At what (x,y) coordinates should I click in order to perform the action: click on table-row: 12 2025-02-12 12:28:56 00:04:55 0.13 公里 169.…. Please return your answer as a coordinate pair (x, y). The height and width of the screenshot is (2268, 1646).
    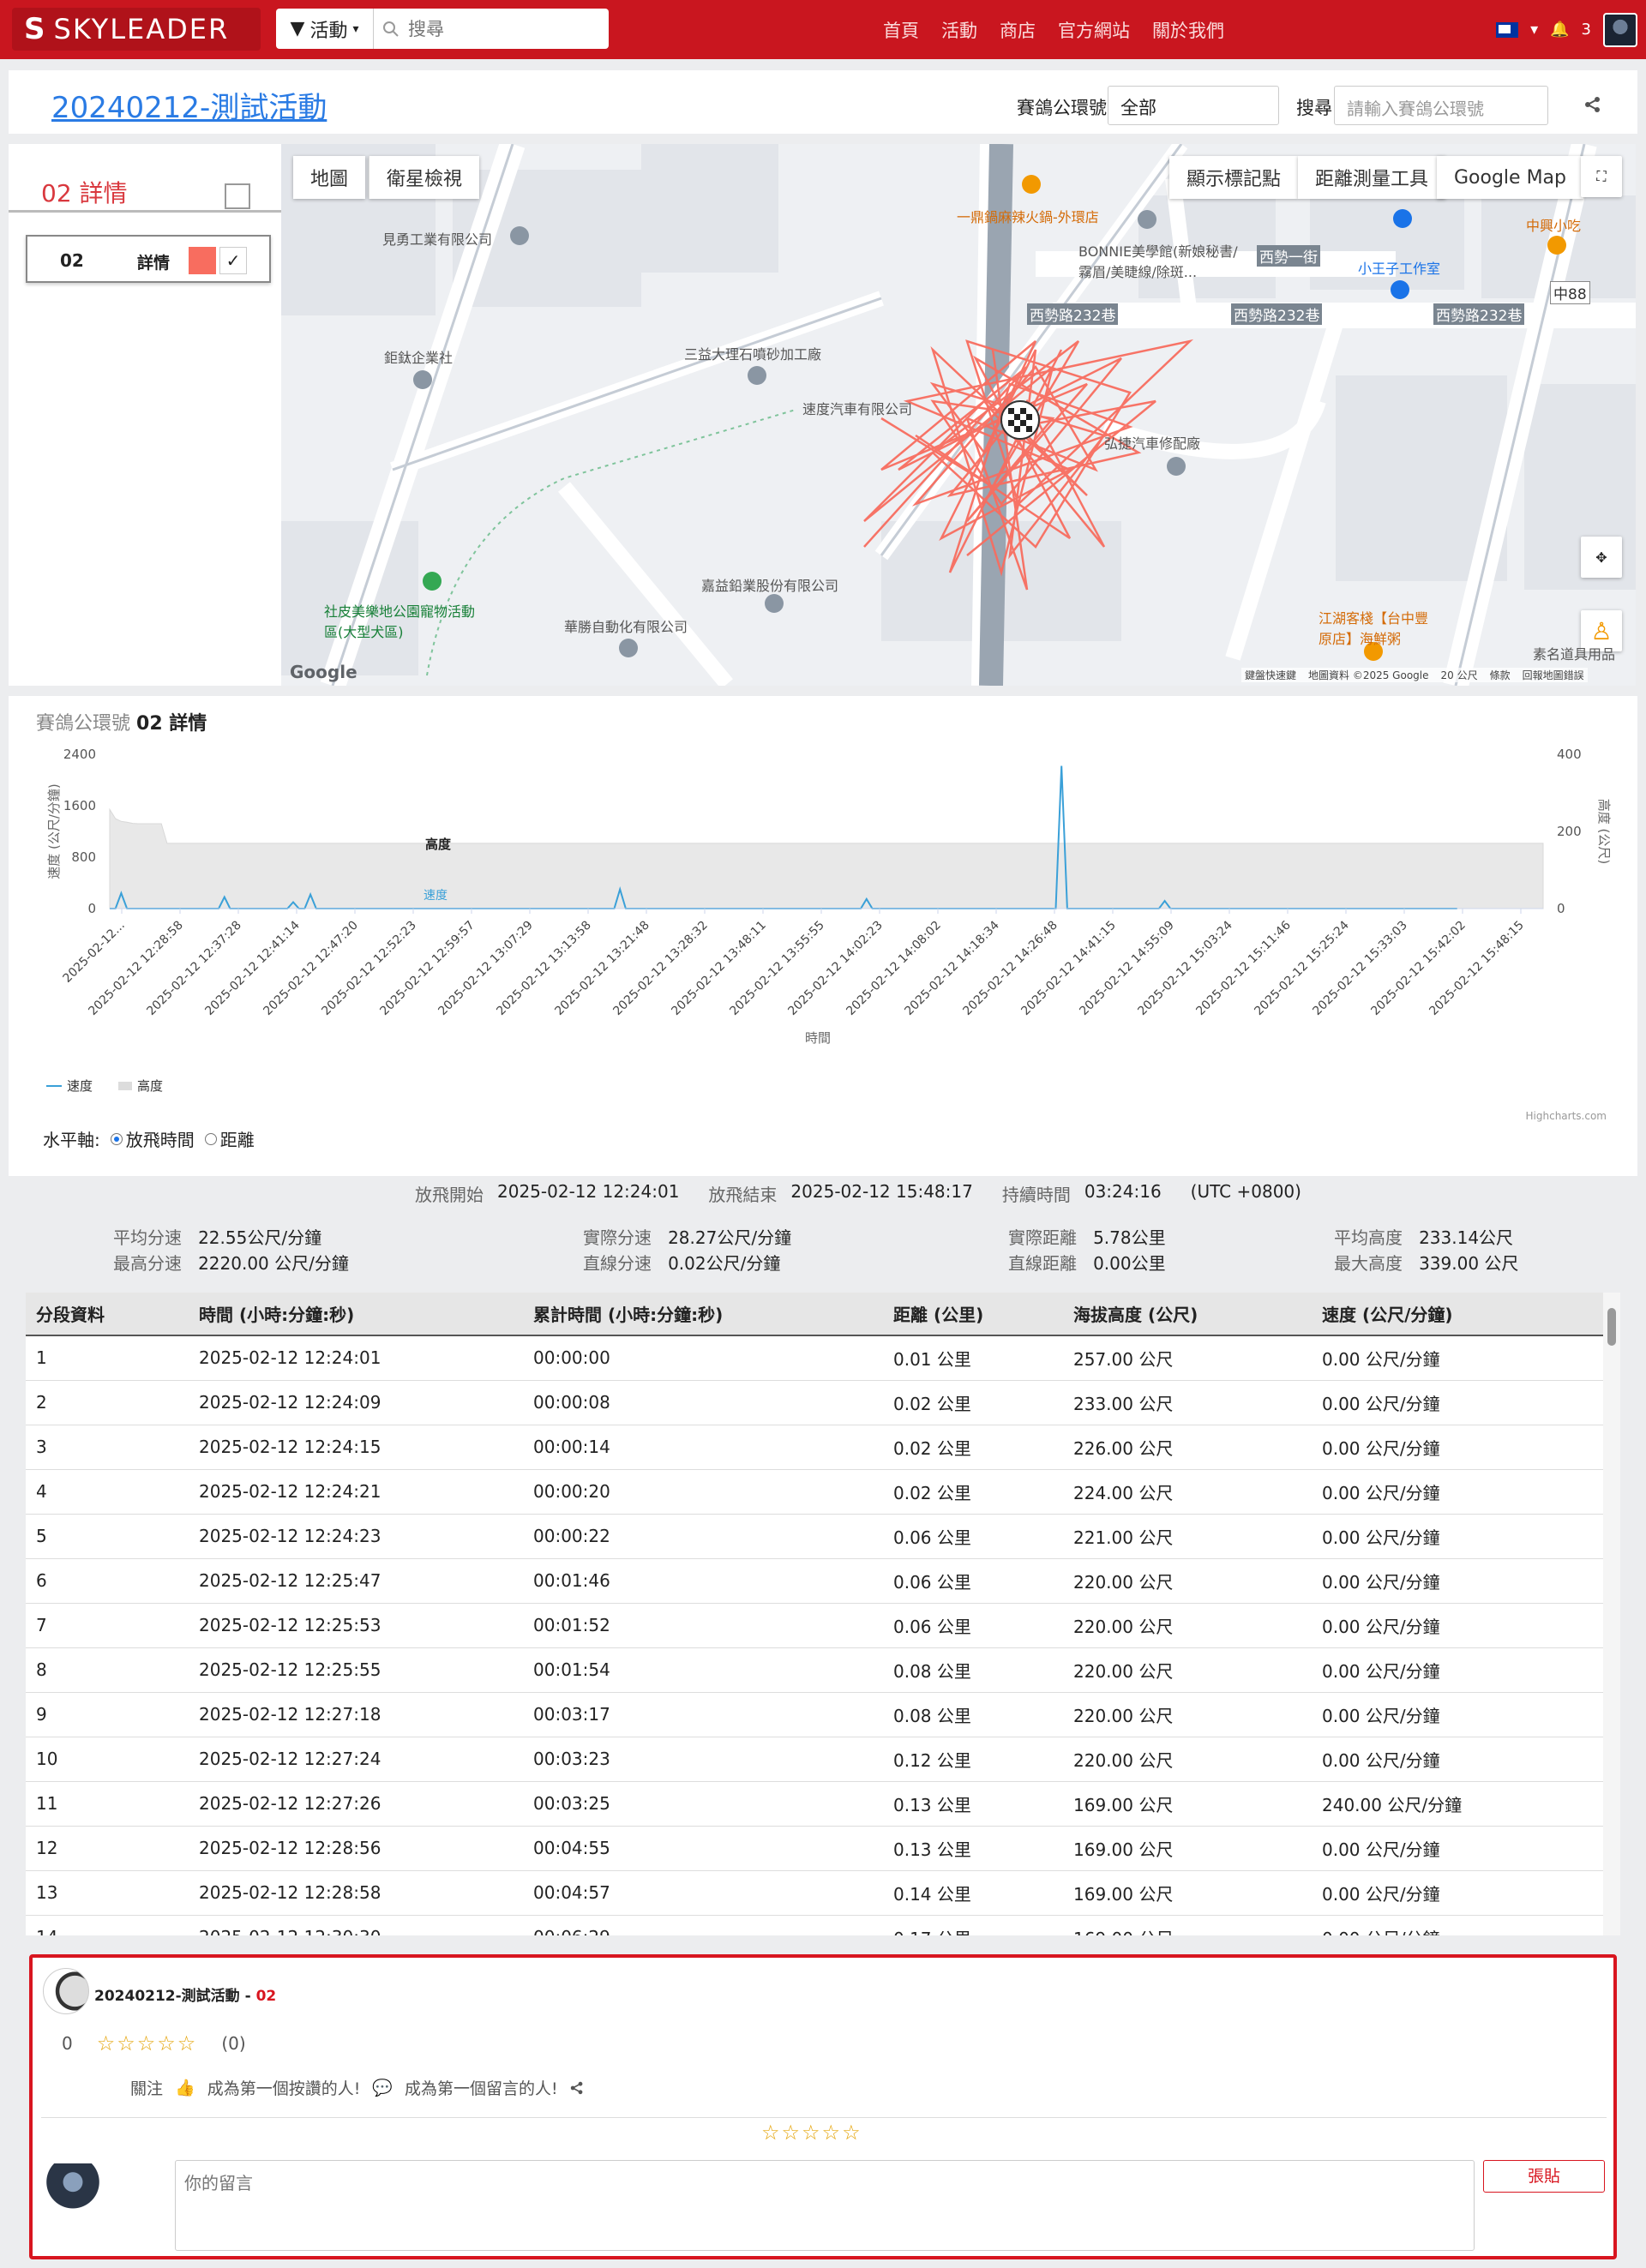
    Looking at the image, I should click on (814, 1848).